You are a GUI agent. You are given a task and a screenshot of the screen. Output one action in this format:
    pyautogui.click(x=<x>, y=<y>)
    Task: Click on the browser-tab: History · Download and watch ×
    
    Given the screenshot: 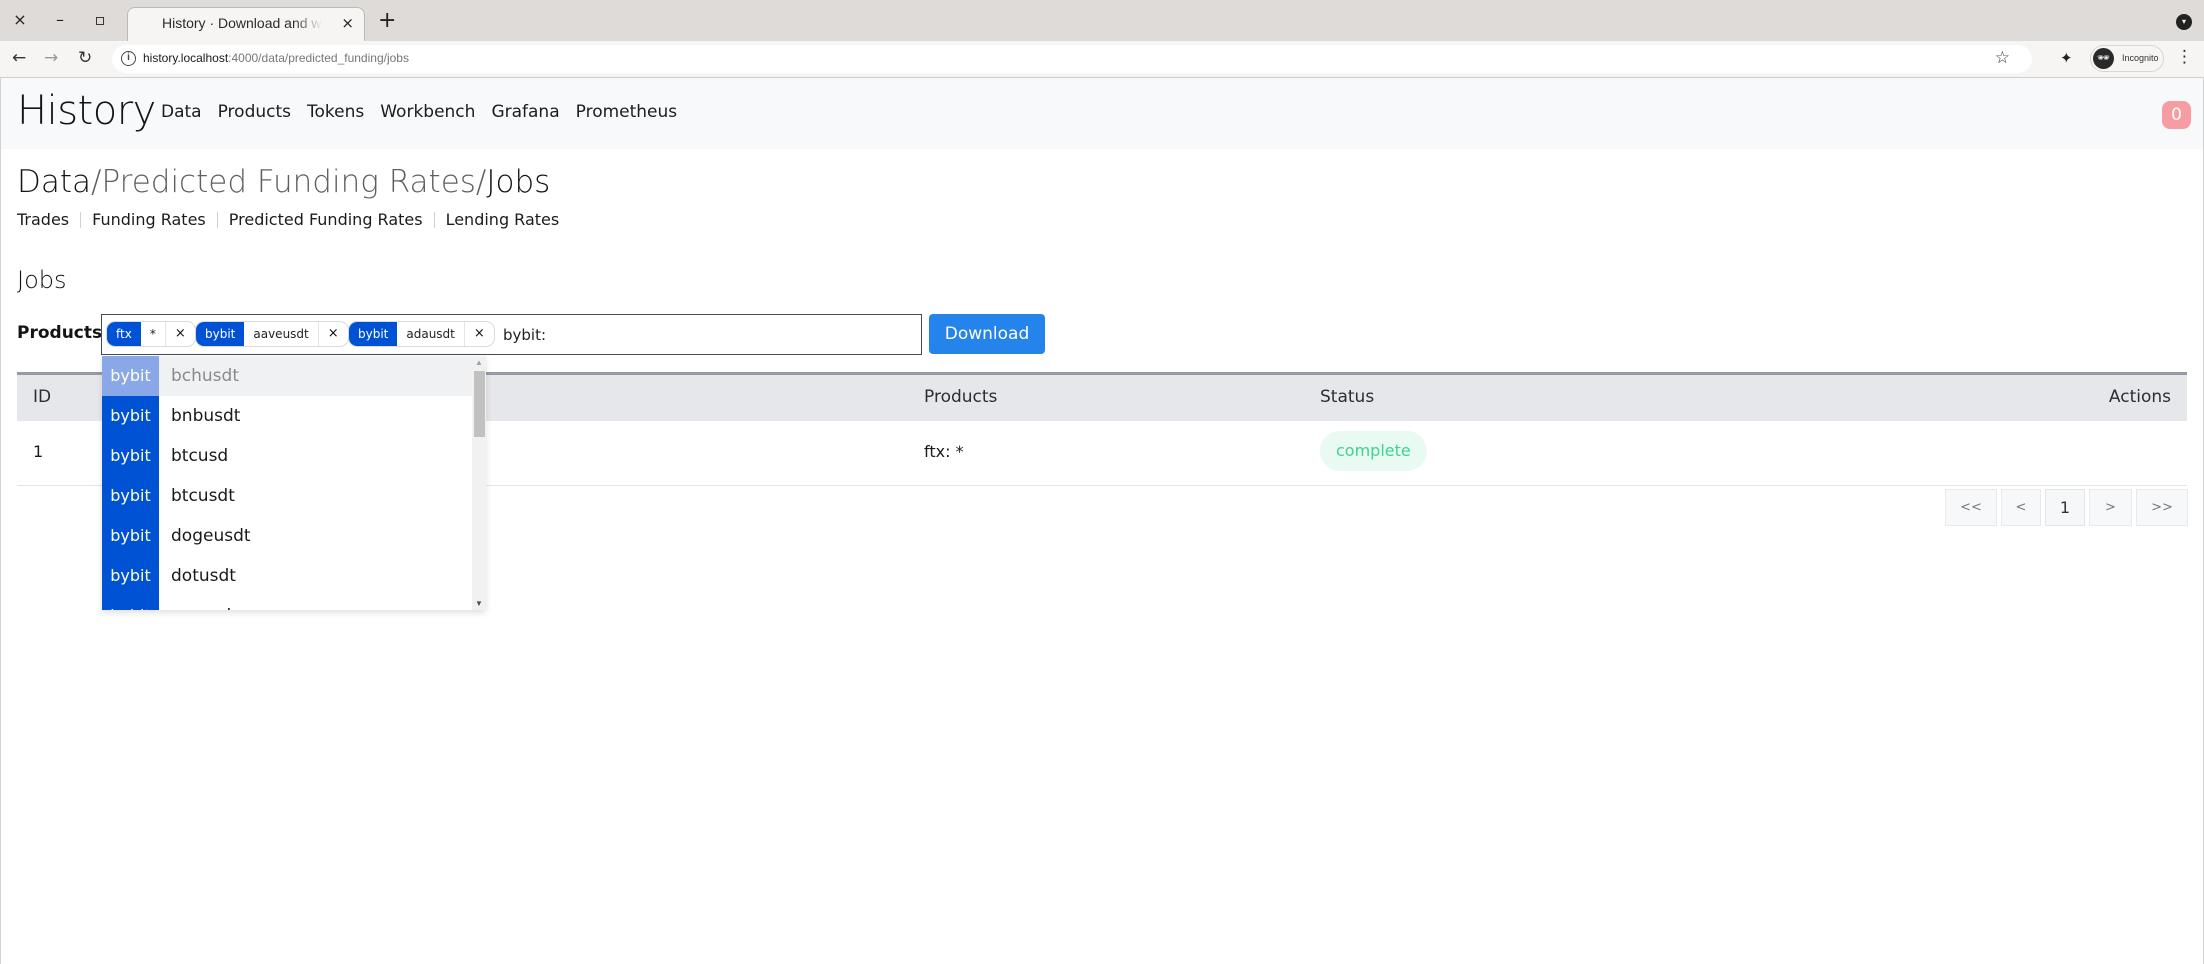 What is the action you would take?
    pyautogui.click(x=246, y=24)
    